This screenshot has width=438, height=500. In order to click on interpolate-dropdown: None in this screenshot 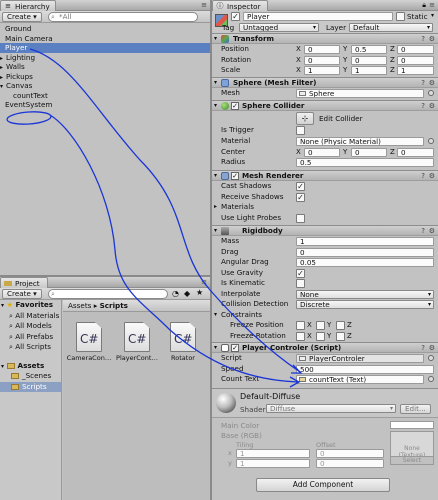, I will do `click(365, 294)`.